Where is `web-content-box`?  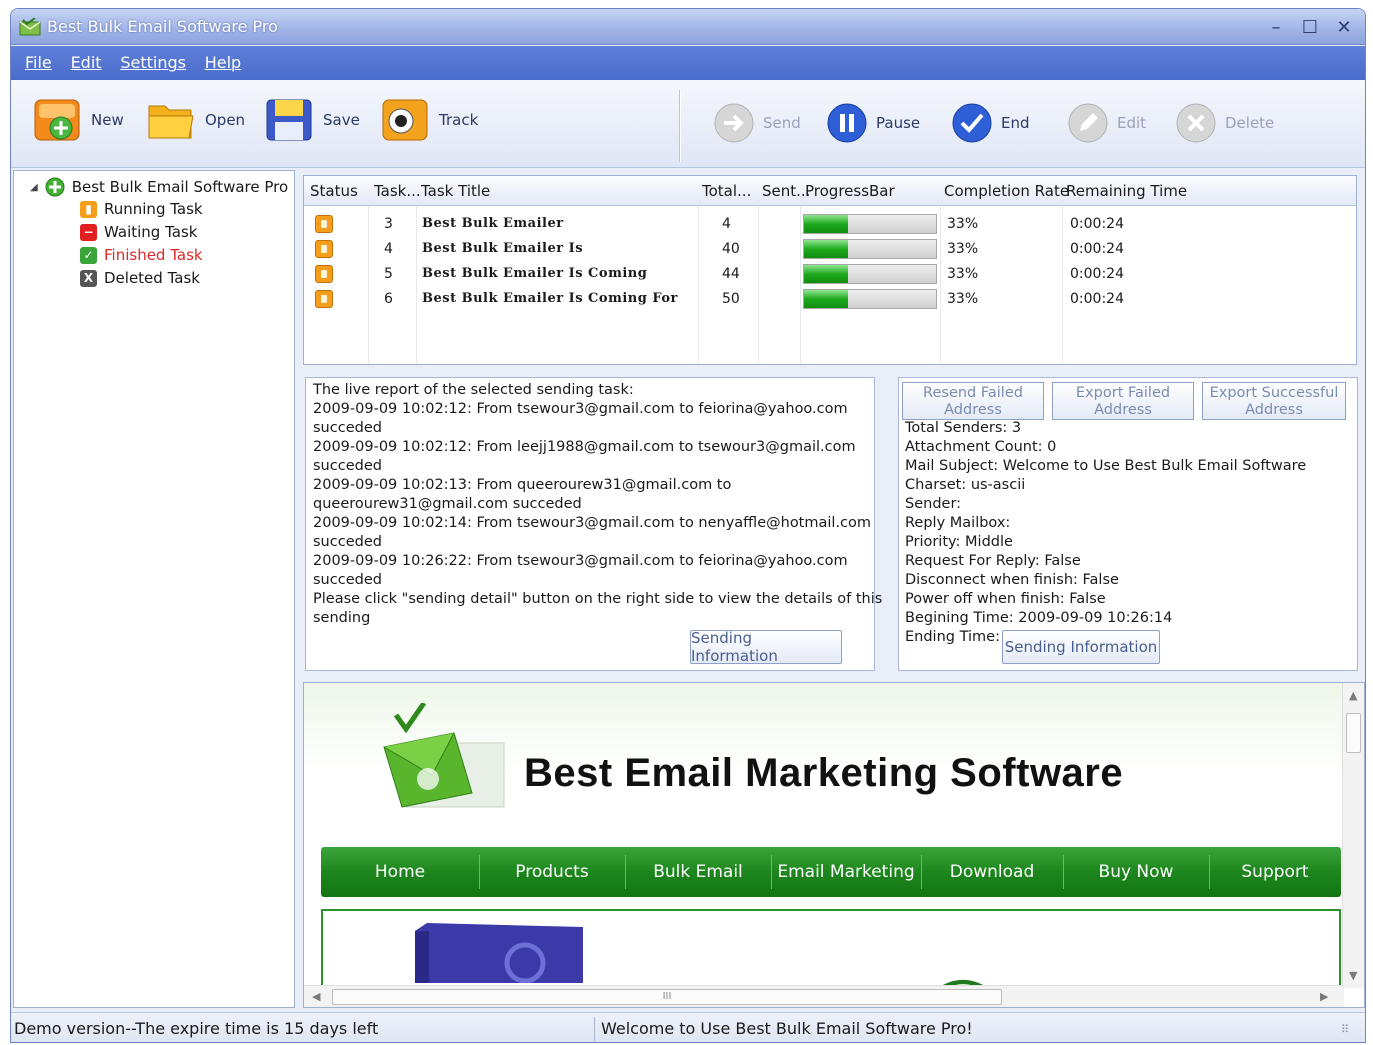
web-content-box is located at coordinates (831, 948).